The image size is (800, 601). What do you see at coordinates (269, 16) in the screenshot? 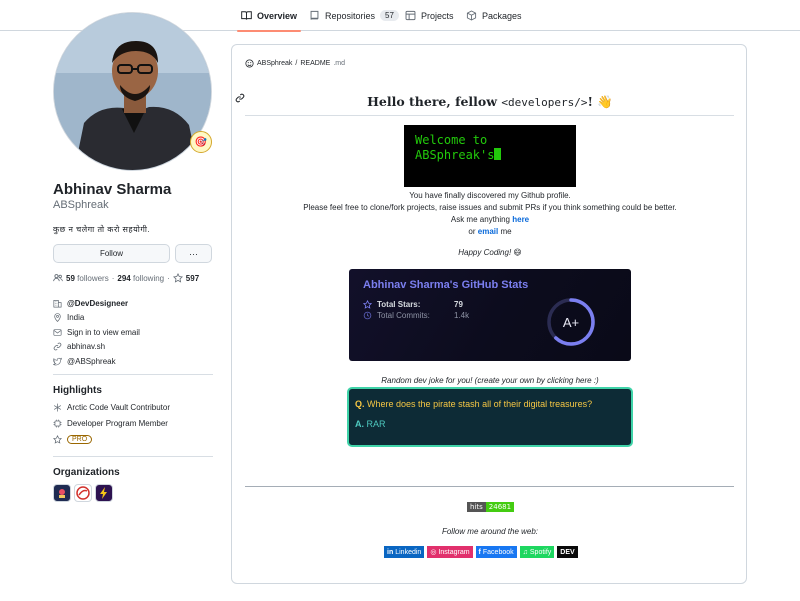
I see `tab-overview: Overview` at bounding box center [269, 16].